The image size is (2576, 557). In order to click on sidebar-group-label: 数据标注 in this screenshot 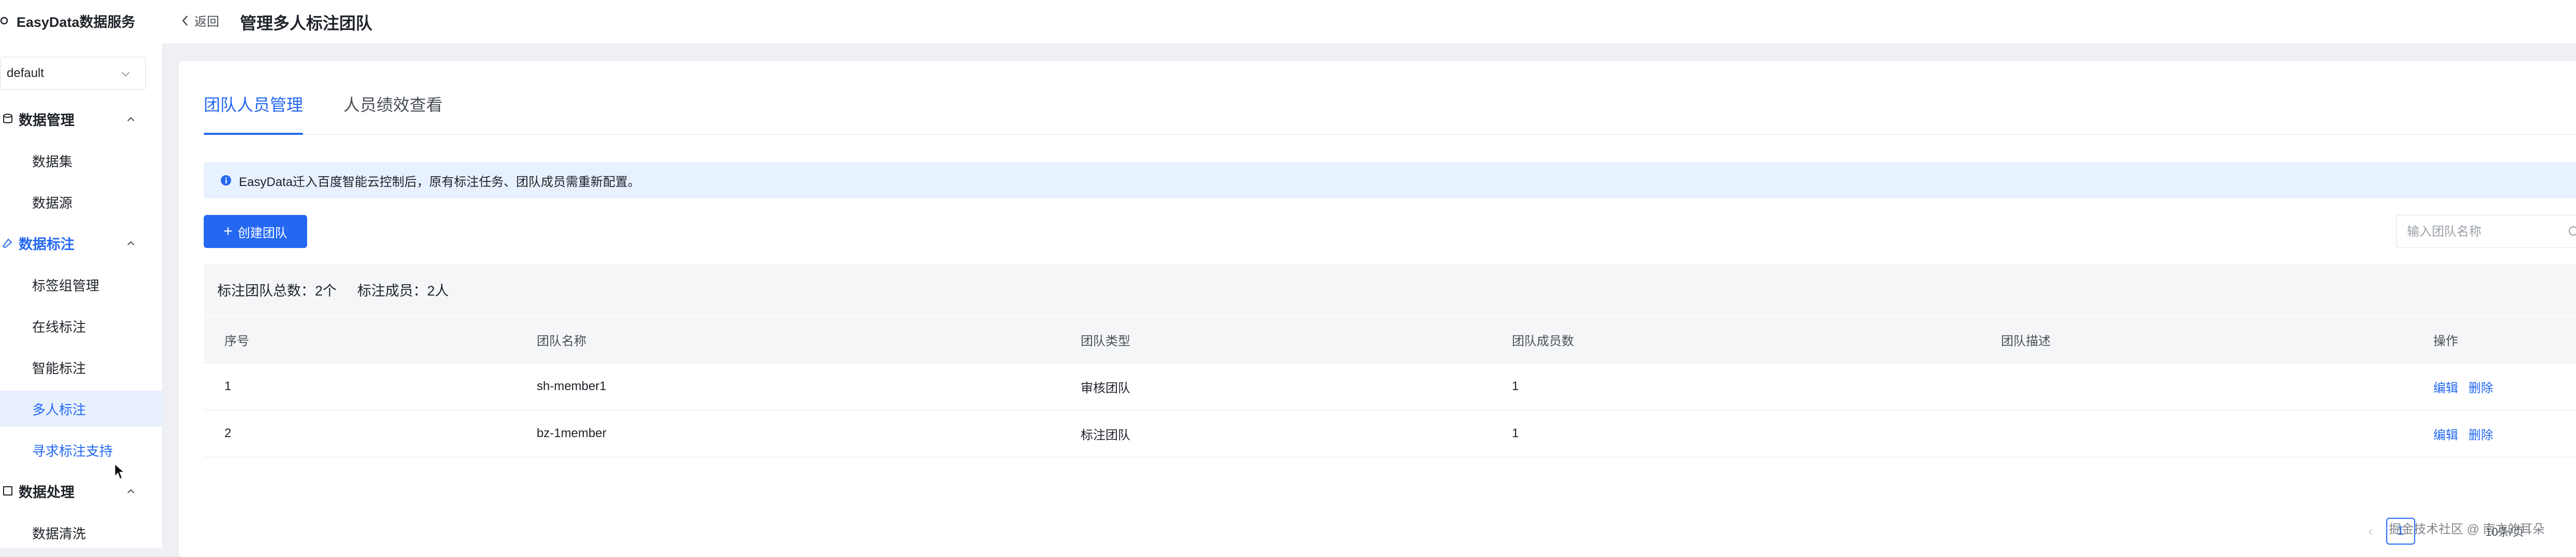, I will do `click(47, 244)`.